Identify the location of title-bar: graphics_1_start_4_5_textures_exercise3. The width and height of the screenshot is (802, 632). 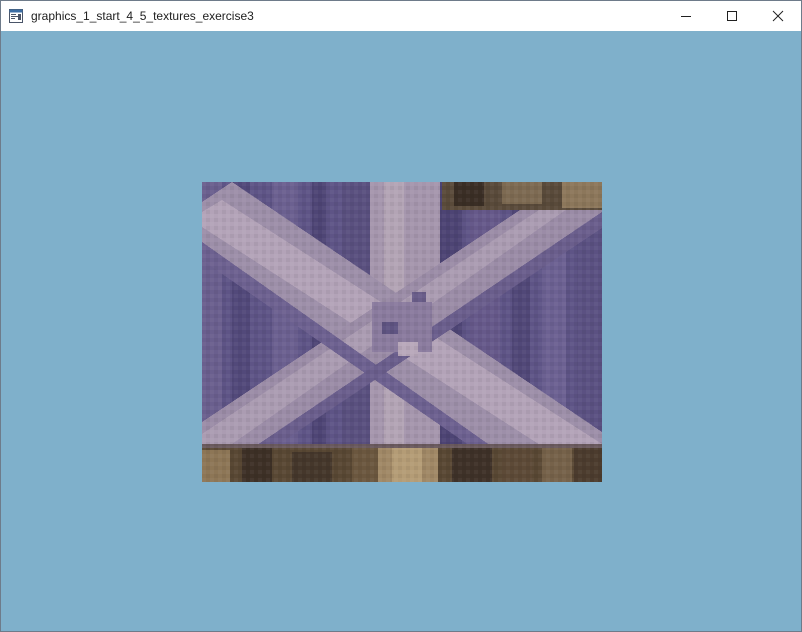
(401, 16).